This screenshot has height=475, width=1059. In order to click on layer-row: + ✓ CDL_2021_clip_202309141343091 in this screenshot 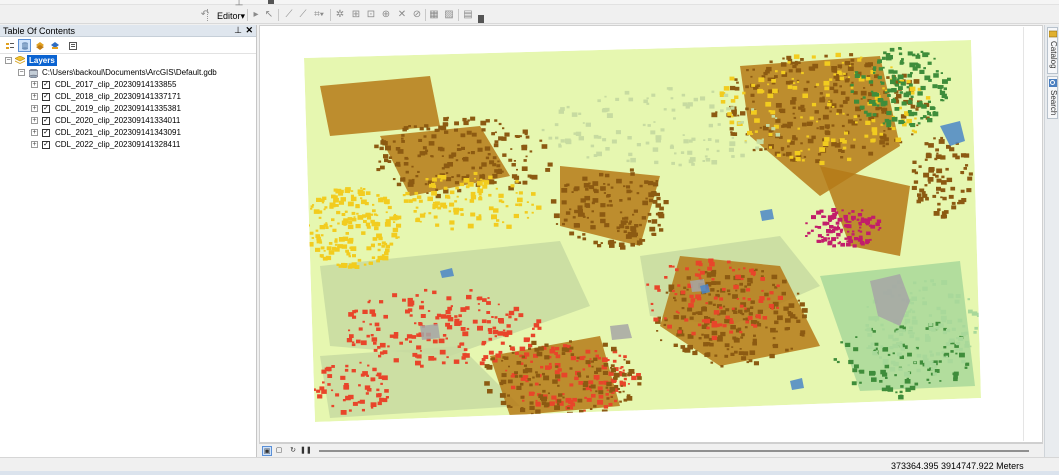, I will do `click(128, 133)`.